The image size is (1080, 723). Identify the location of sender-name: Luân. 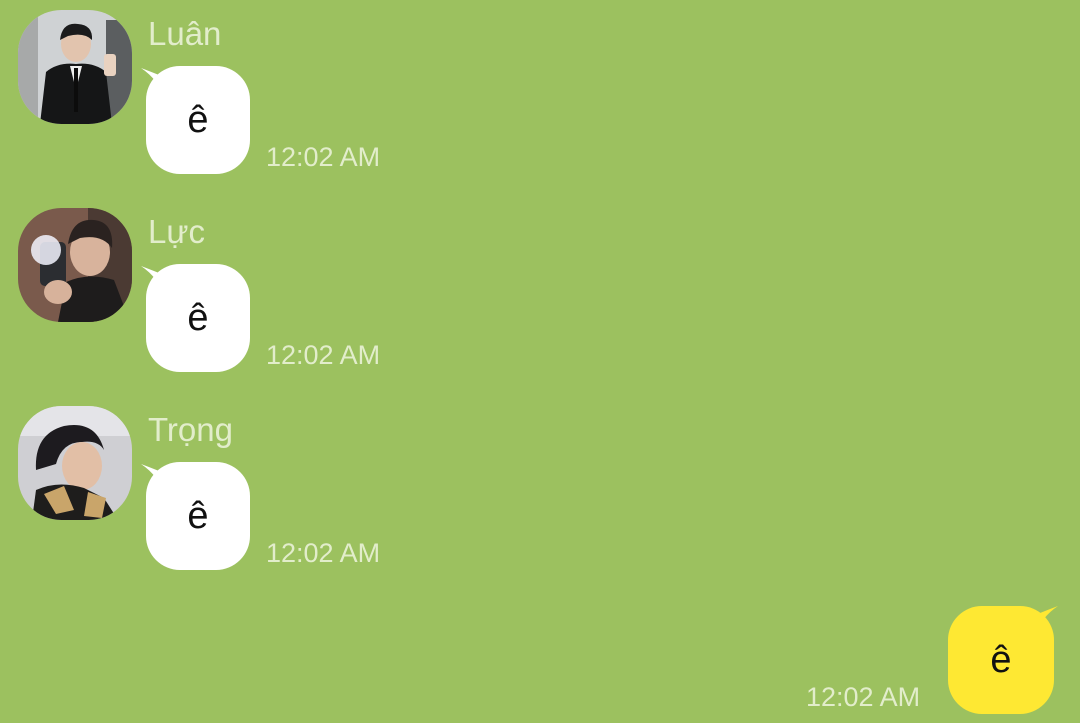
(185, 33).